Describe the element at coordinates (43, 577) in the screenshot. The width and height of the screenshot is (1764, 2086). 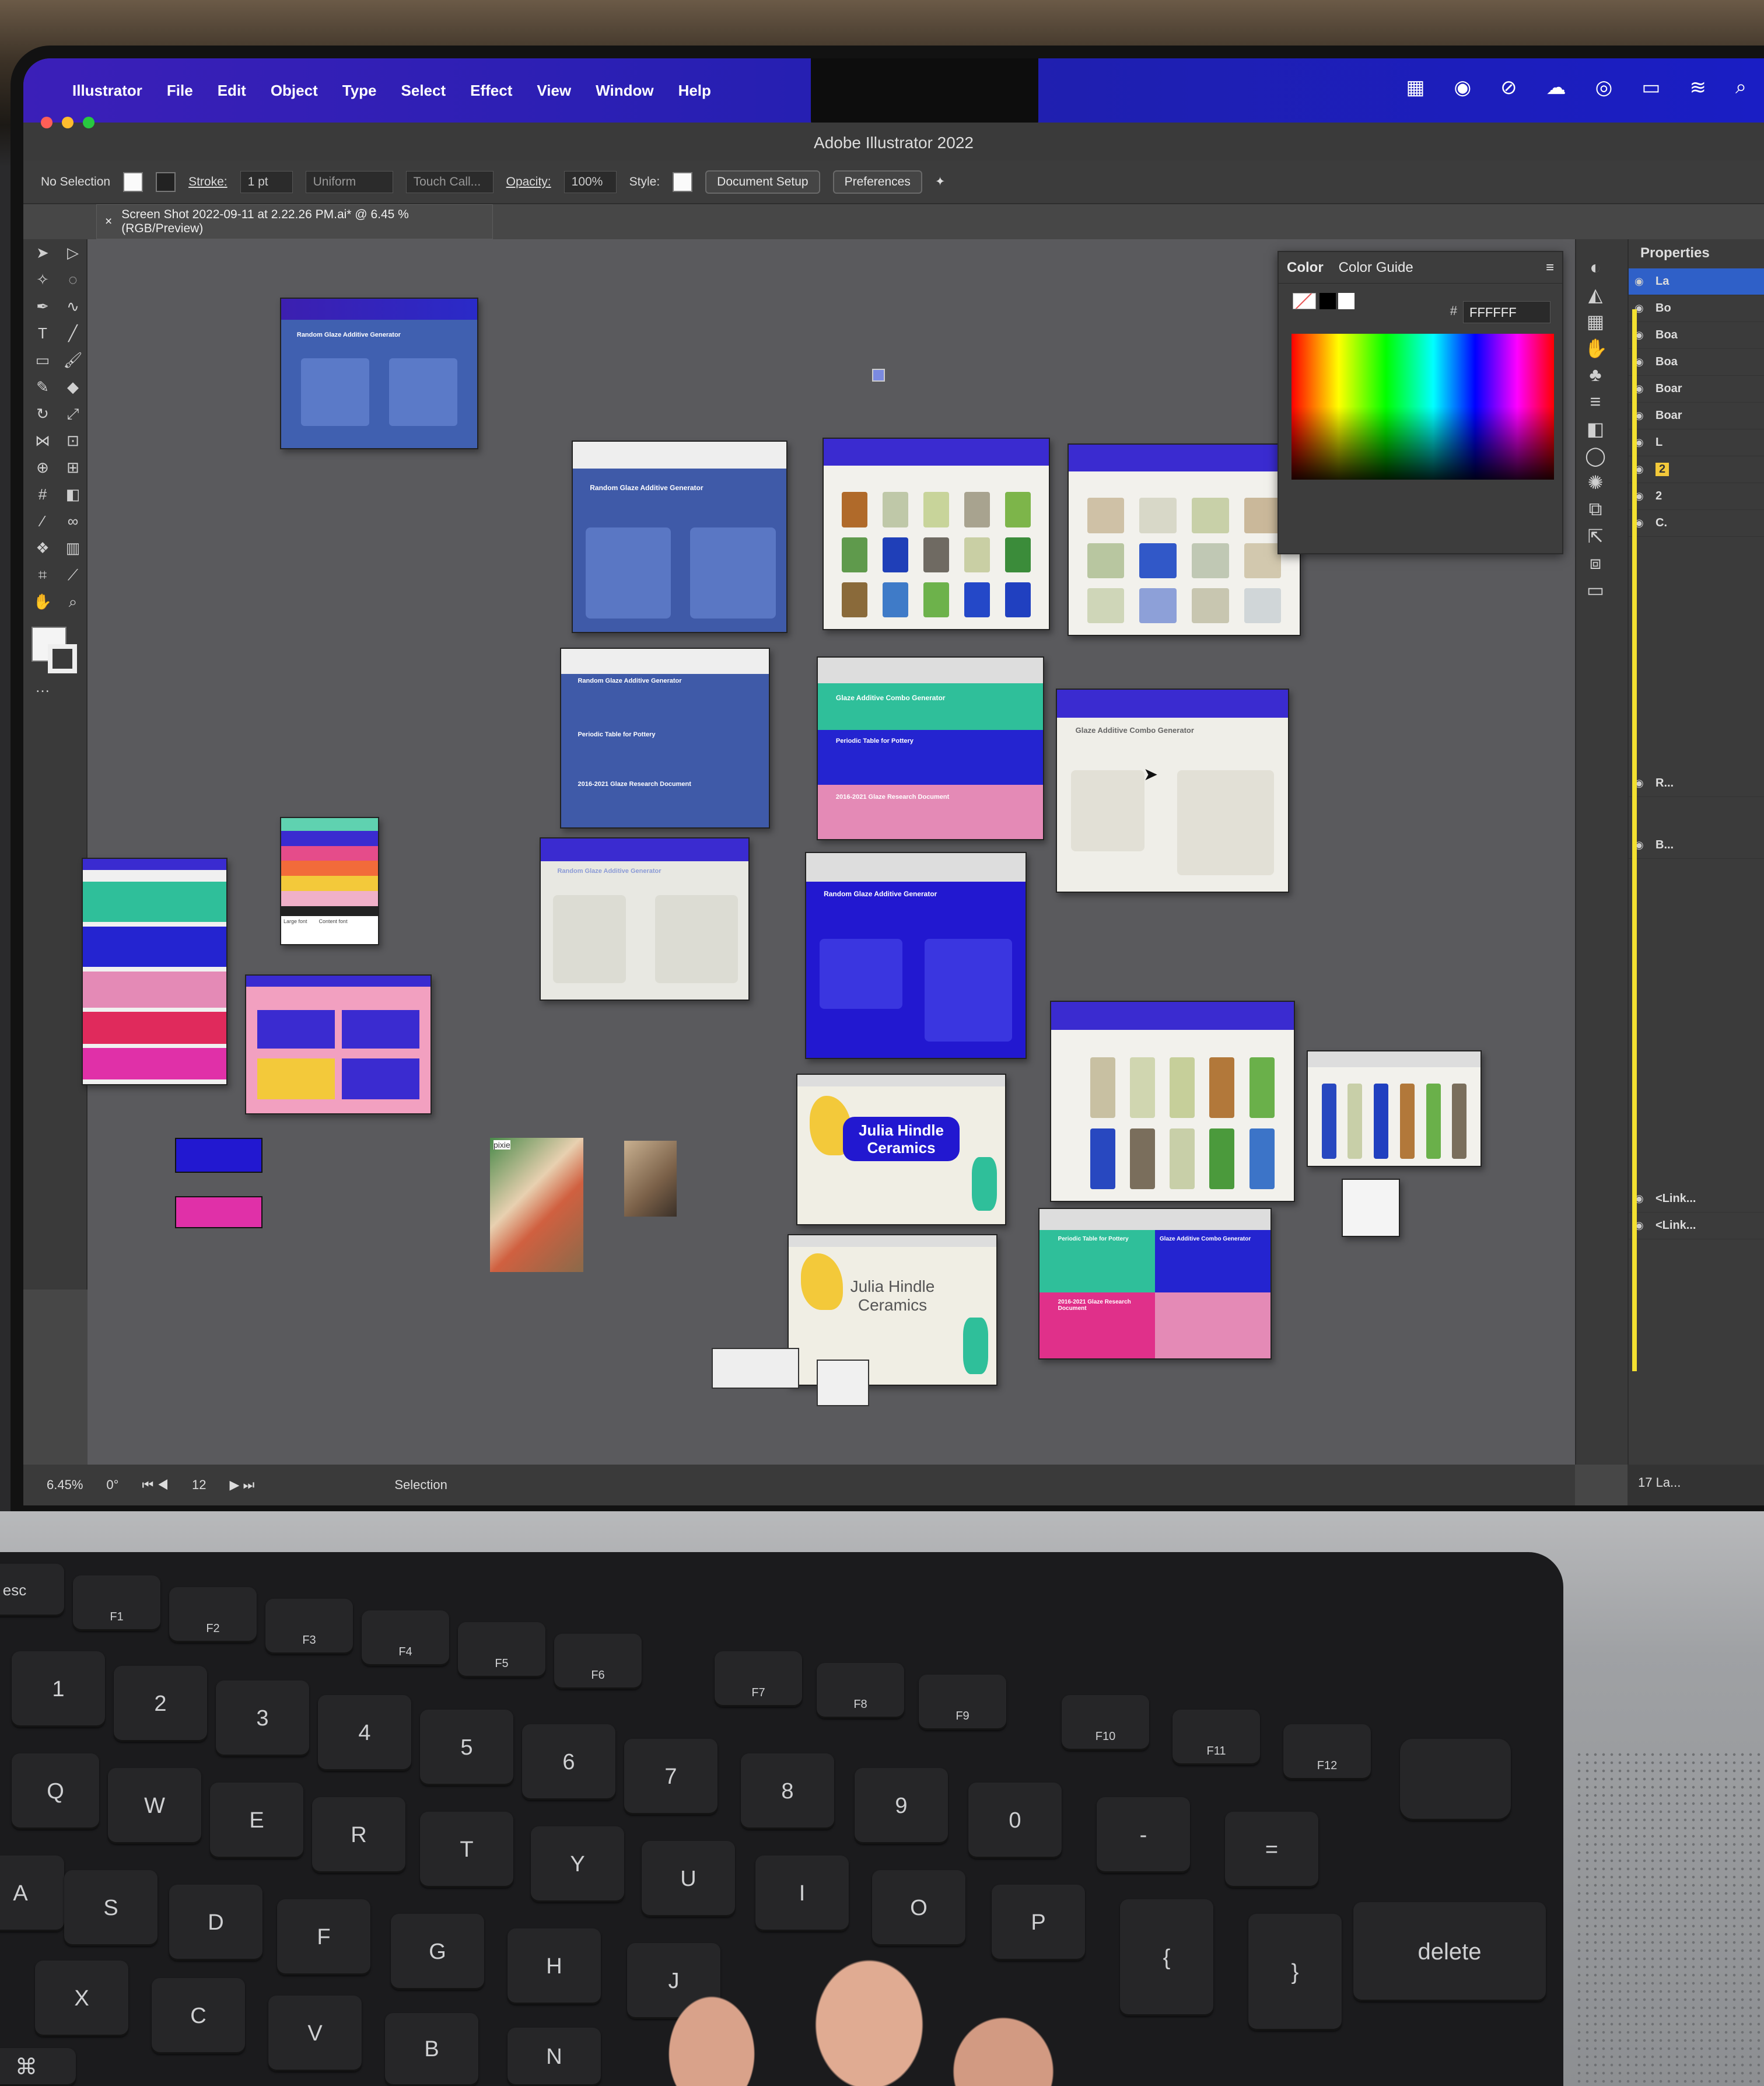
I see `artboard-tool-icon: ⌗` at that location.